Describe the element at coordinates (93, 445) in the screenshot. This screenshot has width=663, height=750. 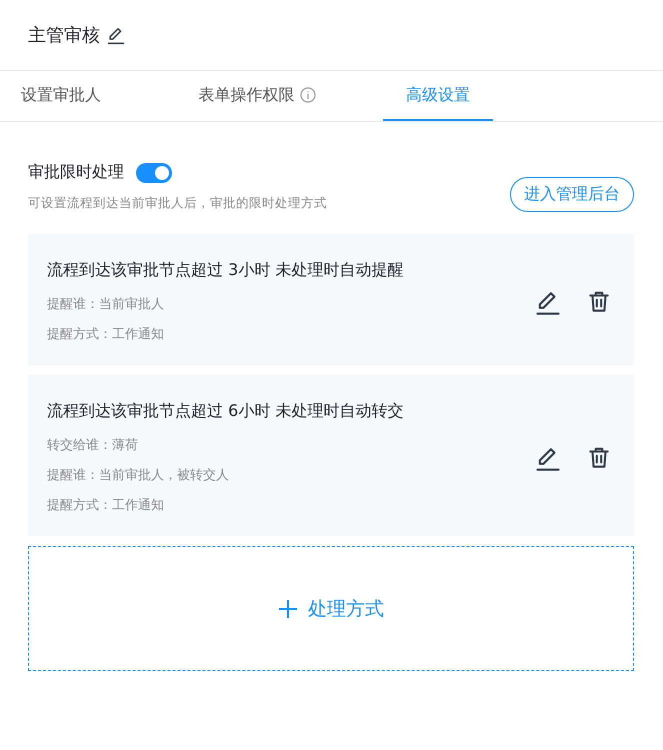
I see `rule-detail: 转交给谁：薄荷` at that location.